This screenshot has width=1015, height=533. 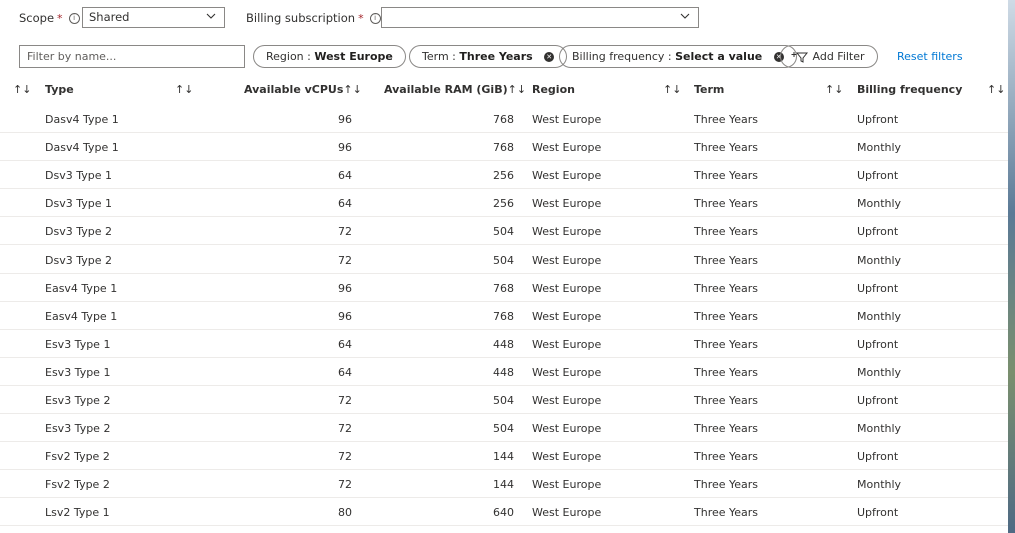 I want to click on sort-term-icon: ↑↓, so click(x=834, y=89).